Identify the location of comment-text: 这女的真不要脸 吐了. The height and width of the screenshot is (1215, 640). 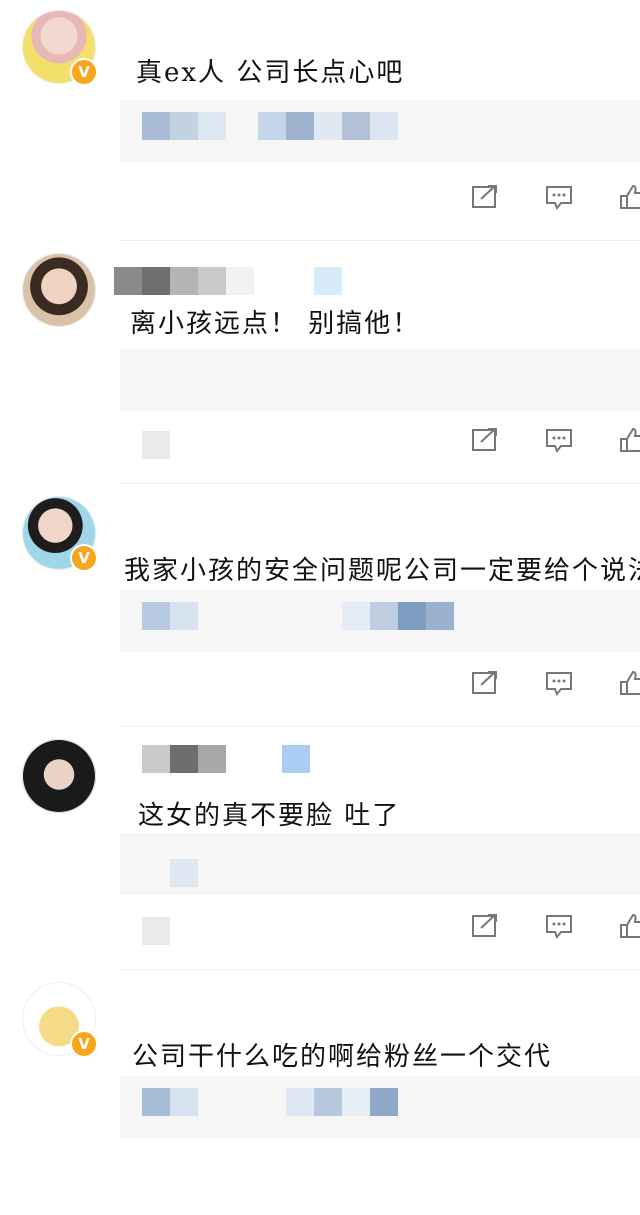
(269, 816).